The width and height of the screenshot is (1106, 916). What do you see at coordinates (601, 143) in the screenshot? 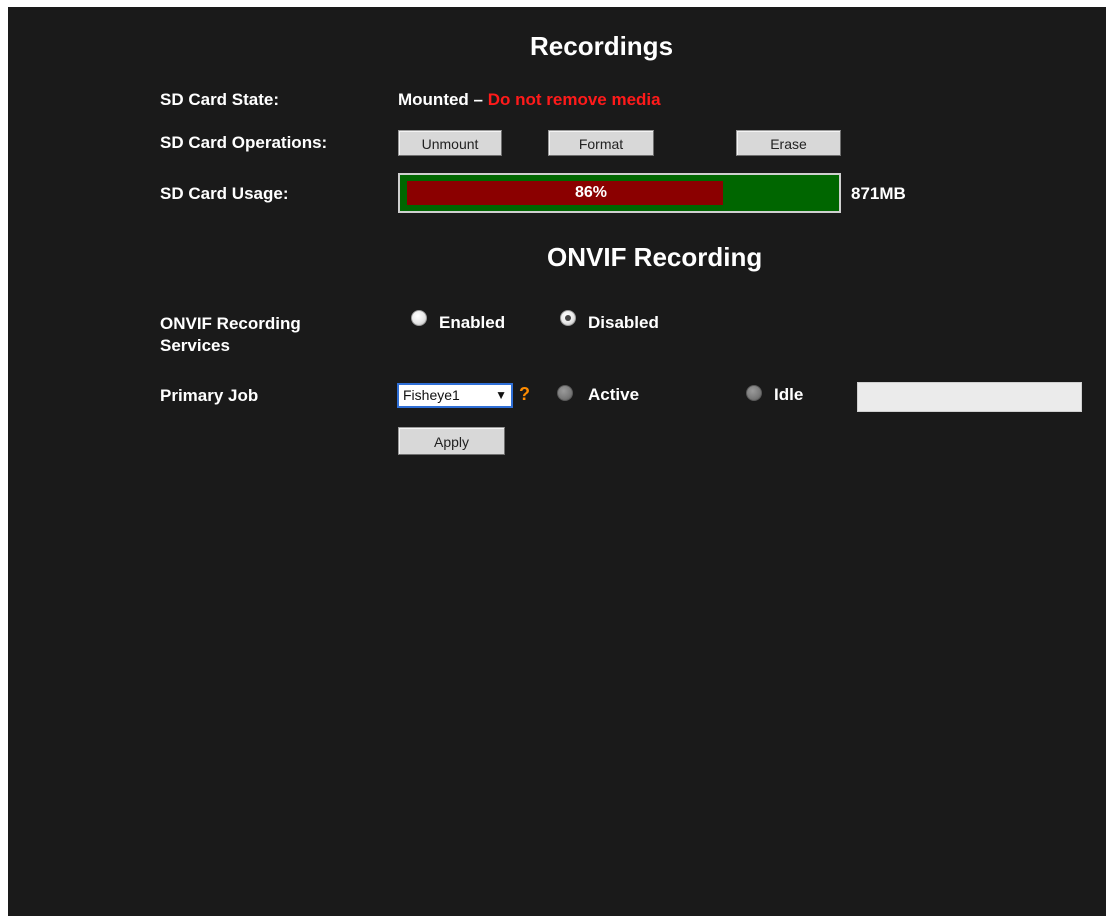
I see `format-button: Format` at bounding box center [601, 143].